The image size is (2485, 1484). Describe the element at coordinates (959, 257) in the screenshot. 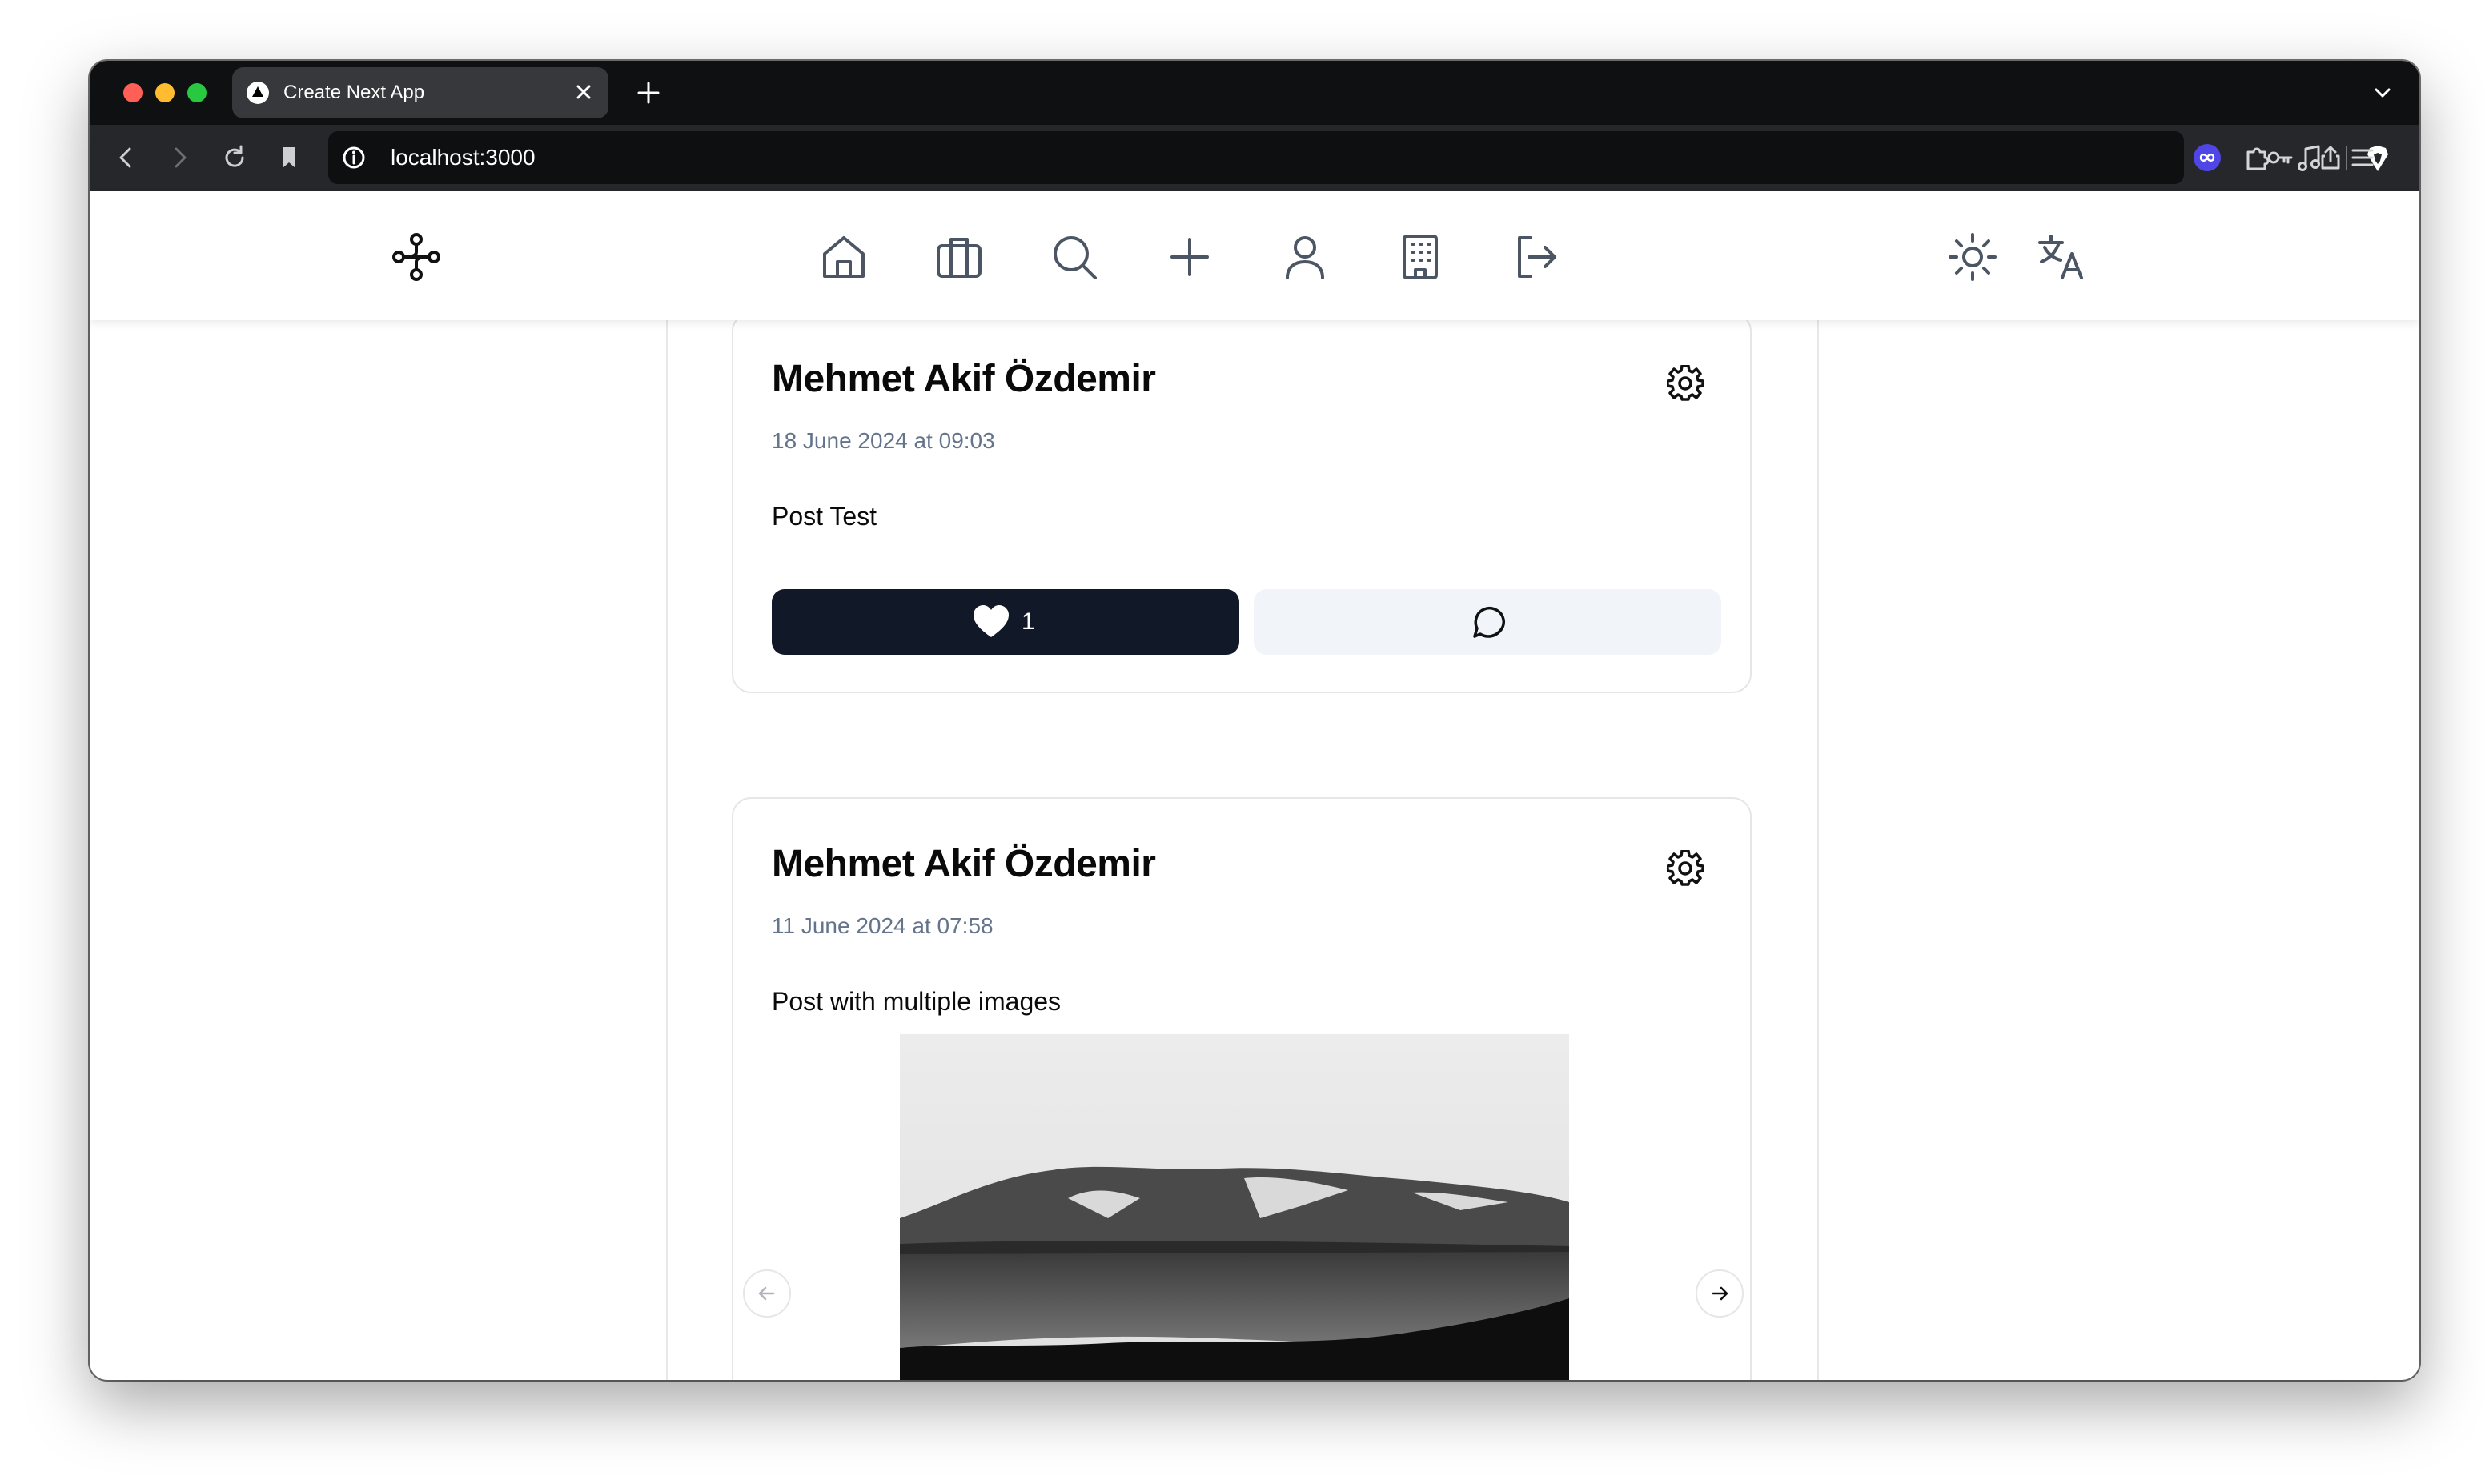

I see `nav-briefcase-icon` at that location.